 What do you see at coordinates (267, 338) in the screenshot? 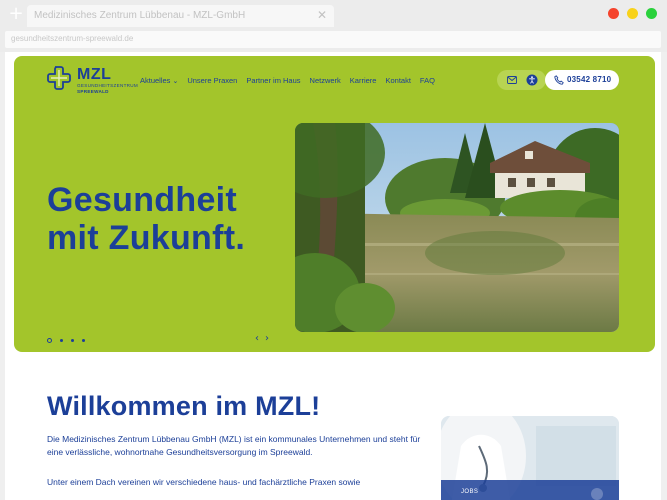
I see `slider-next-icon: ›` at bounding box center [267, 338].